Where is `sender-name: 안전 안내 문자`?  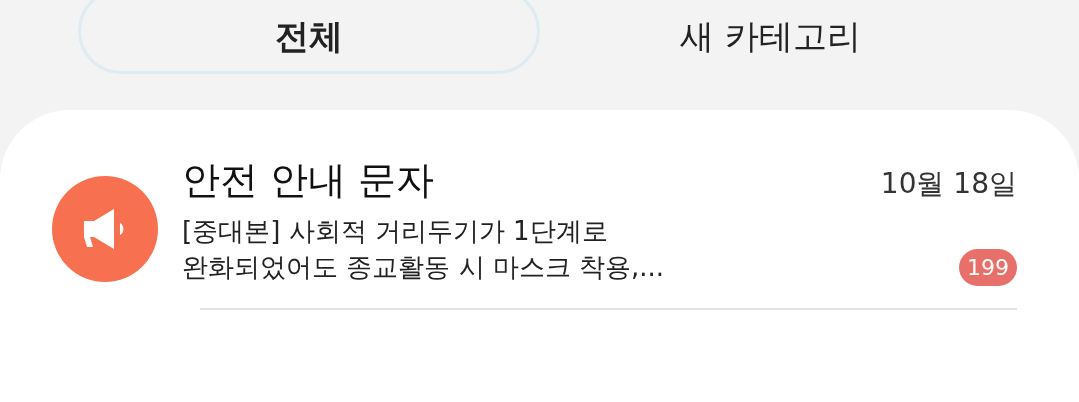
sender-name: 안전 안내 문자 is located at coordinates (308, 181).